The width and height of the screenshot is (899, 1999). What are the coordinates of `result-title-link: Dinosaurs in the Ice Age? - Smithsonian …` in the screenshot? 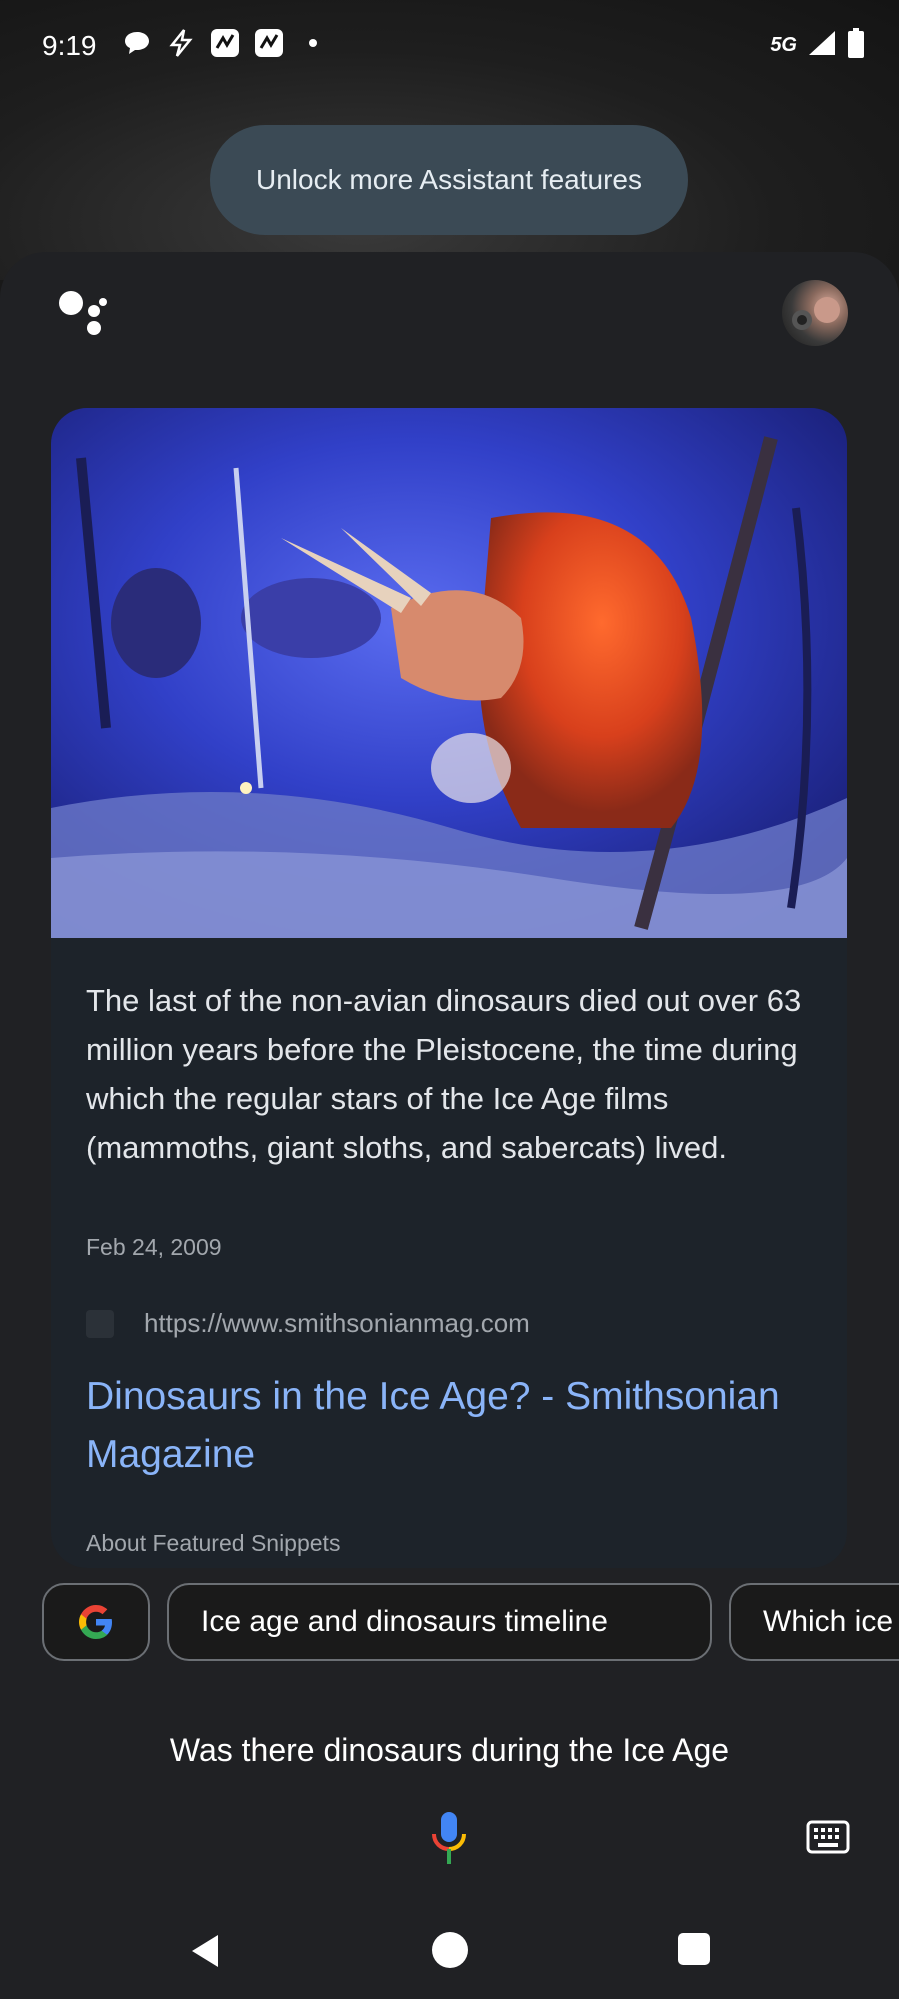 It's located at (446, 1426).